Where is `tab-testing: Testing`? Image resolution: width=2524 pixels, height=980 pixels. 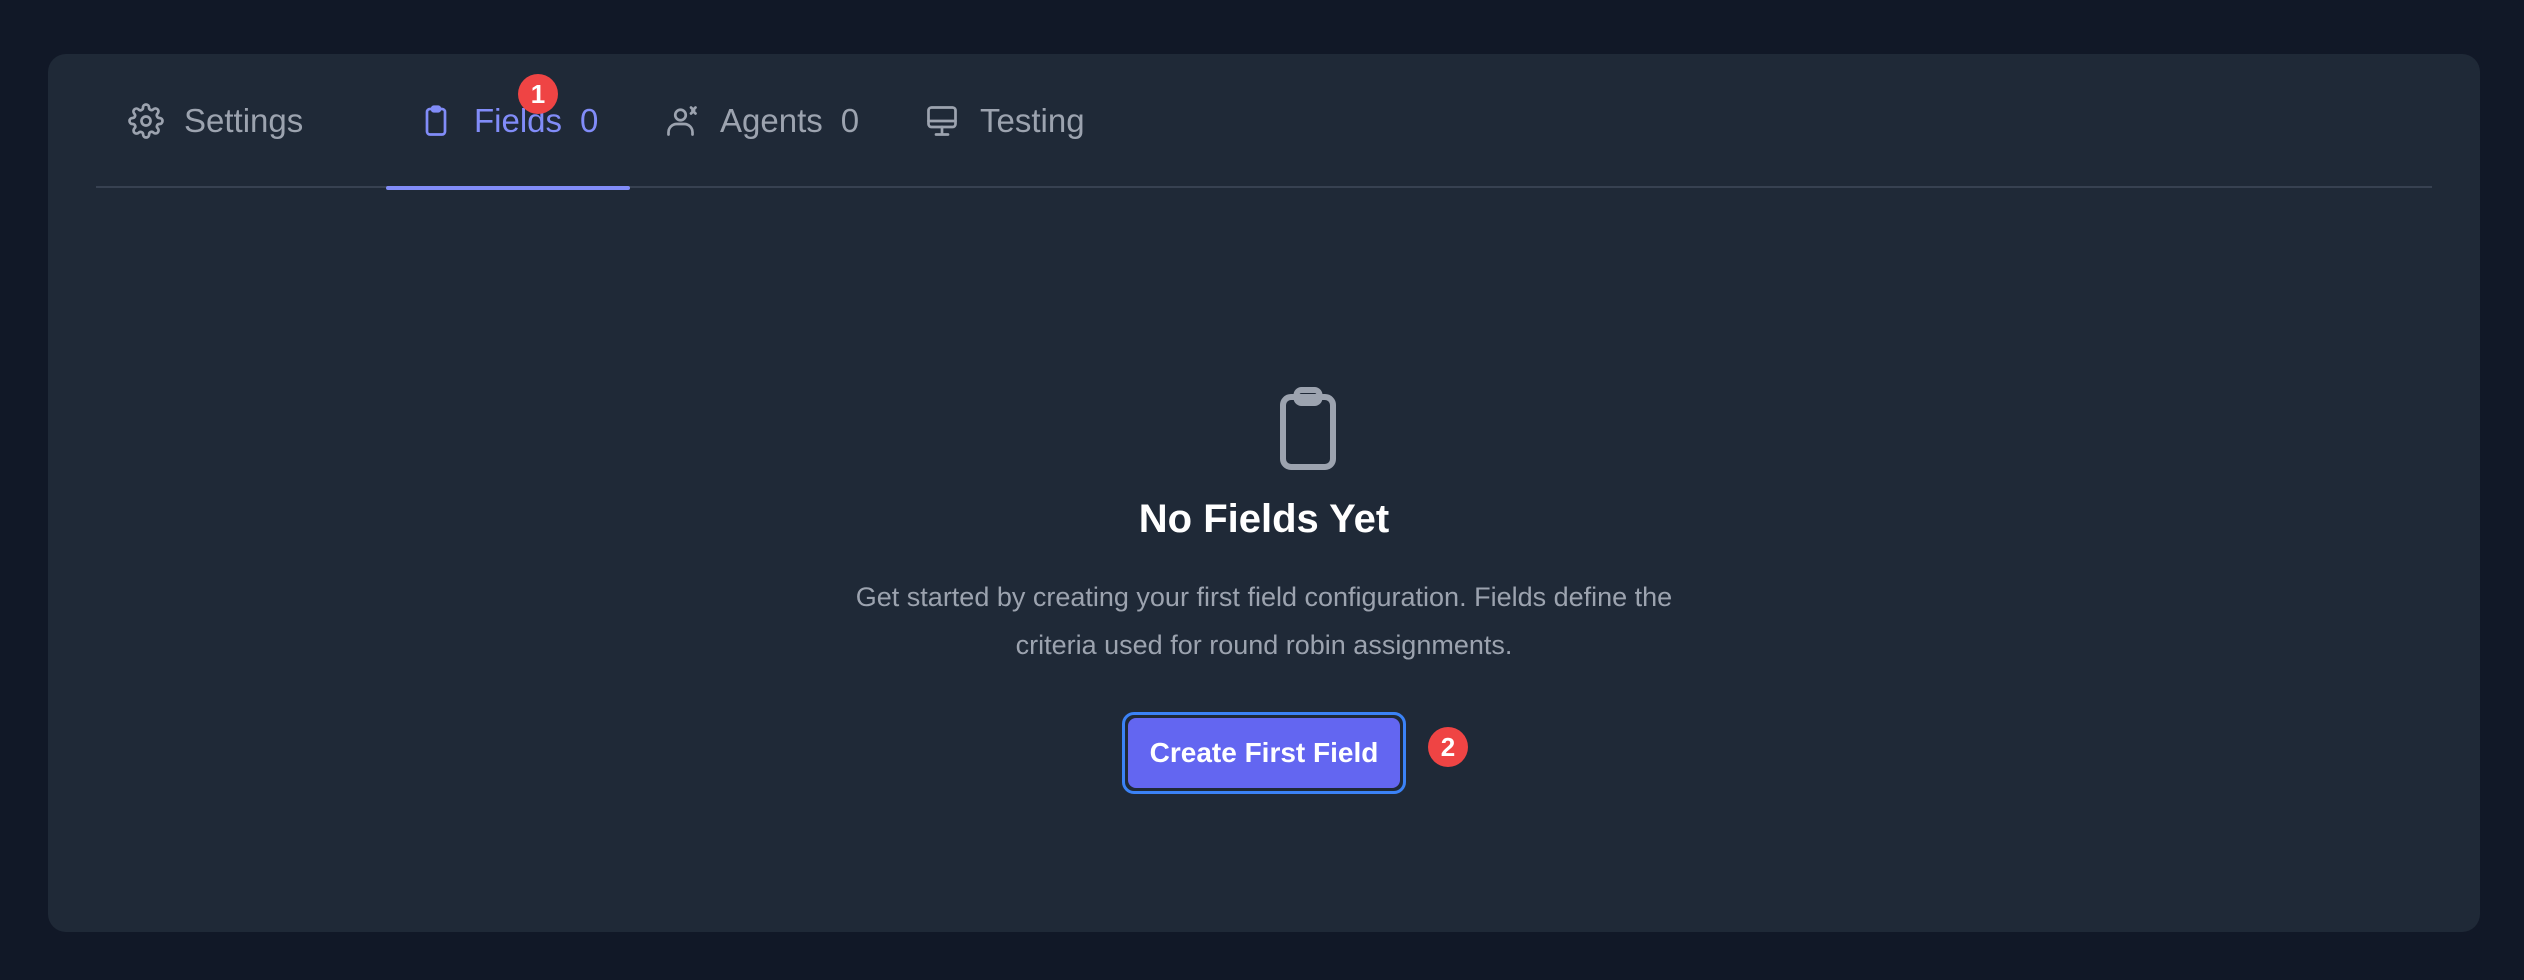
tab-testing: Testing is located at coordinates (1004, 121).